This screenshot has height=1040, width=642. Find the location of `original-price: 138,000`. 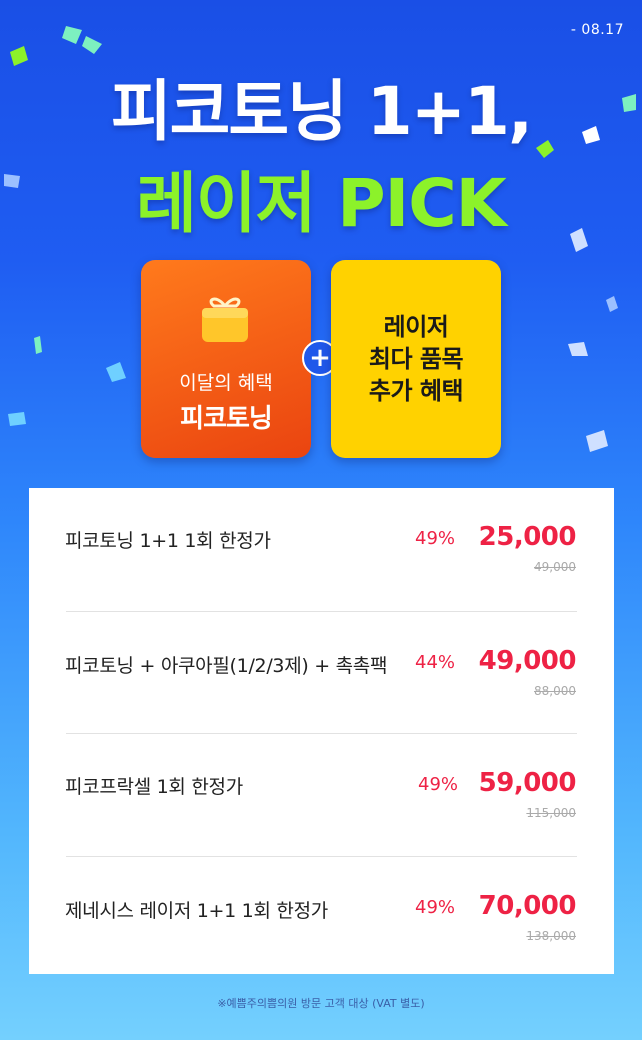

original-price: 138,000 is located at coordinates (551, 936).